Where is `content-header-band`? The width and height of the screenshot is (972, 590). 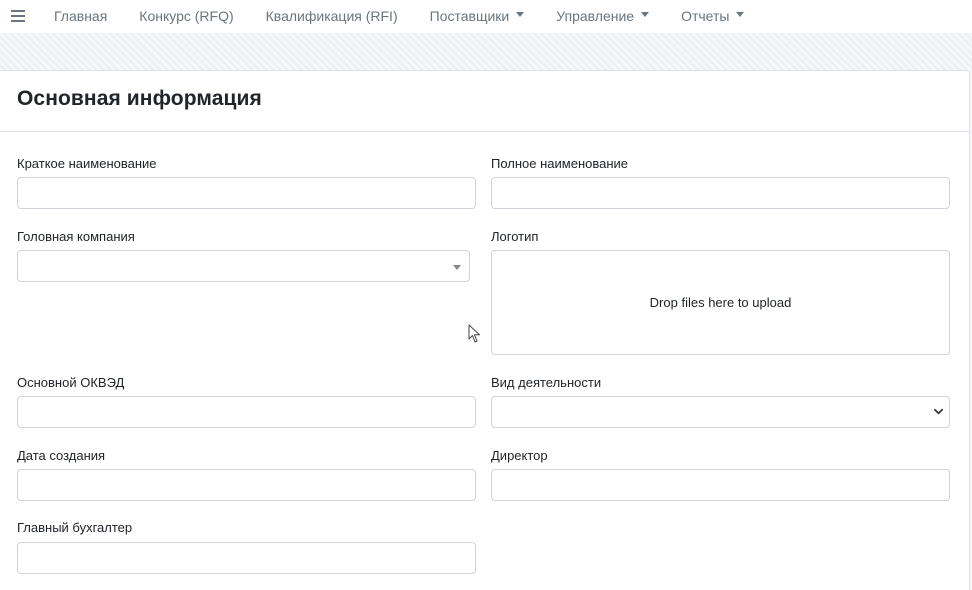
content-header-band is located at coordinates (486, 51).